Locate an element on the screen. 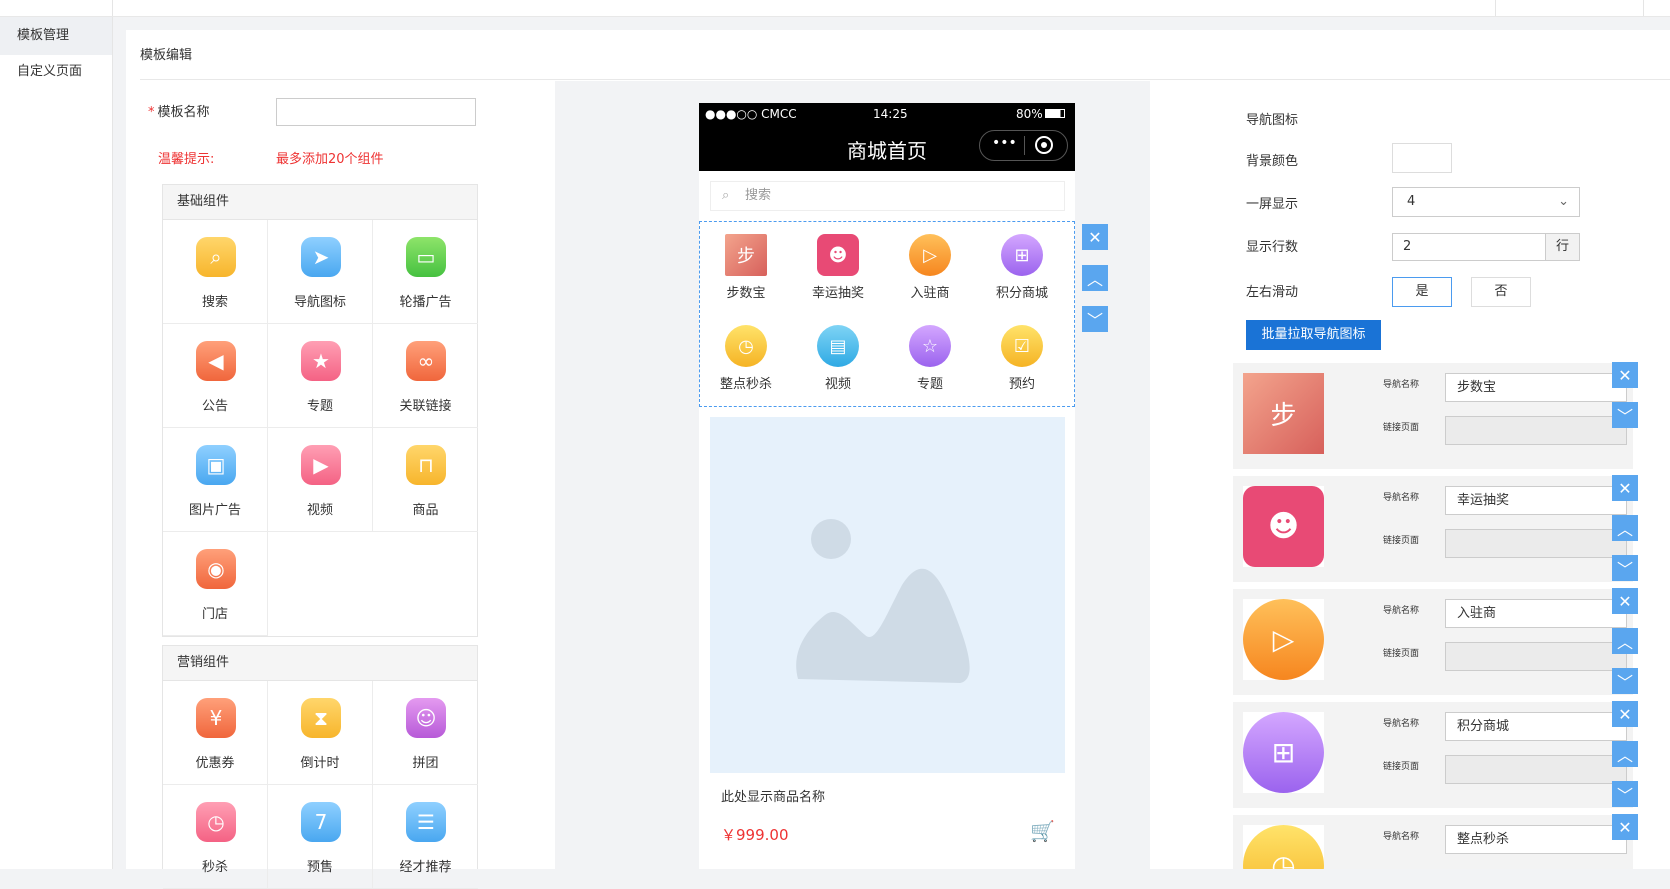 This screenshot has width=1670, height=889. nav-icon-thumbnail: ◷ is located at coordinates (1283, 847).